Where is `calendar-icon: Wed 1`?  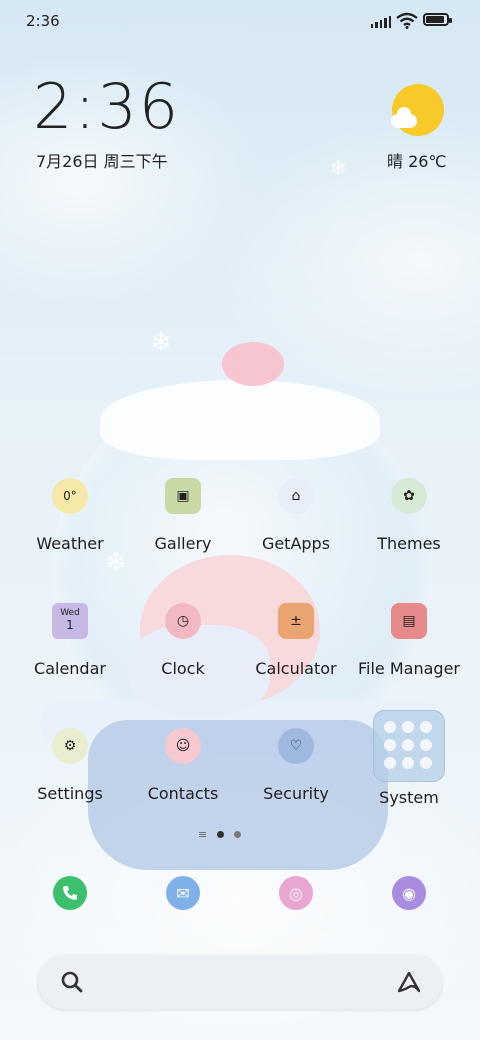
calendar-icon: Wed 1 is located at coordinates (70, 621).